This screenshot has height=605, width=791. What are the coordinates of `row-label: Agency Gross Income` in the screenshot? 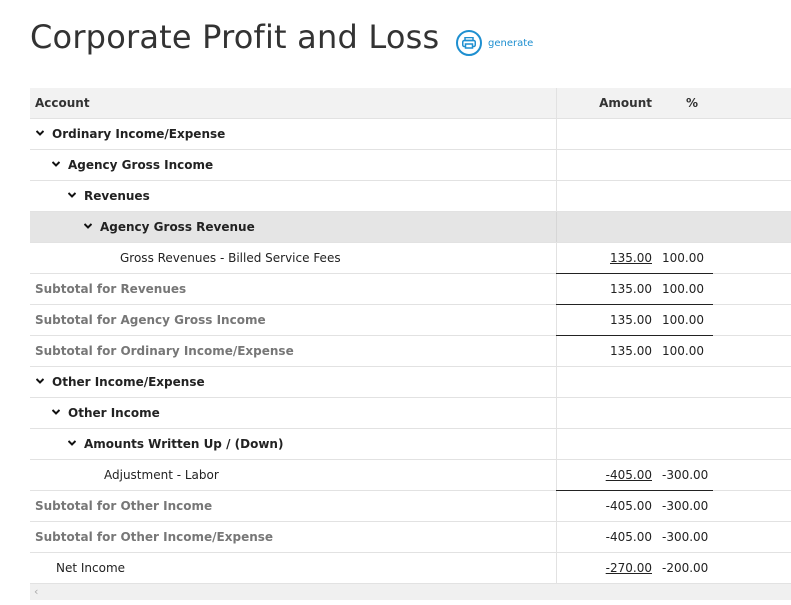 It's located at (141, 165).